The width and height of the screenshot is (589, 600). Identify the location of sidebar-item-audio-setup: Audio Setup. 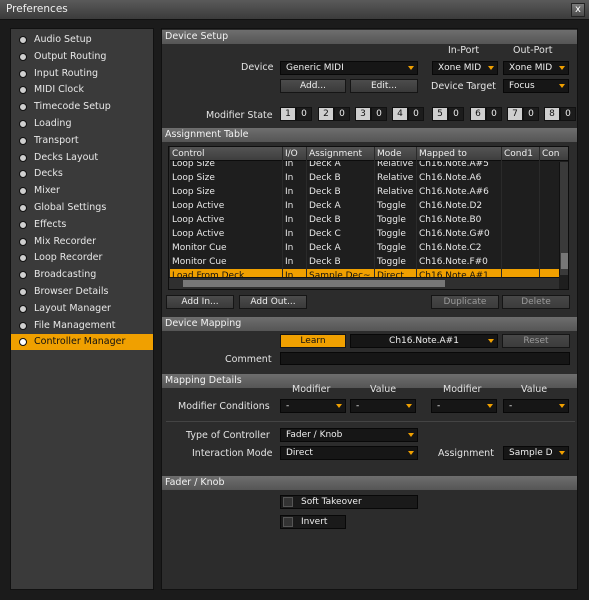
(82, 40).